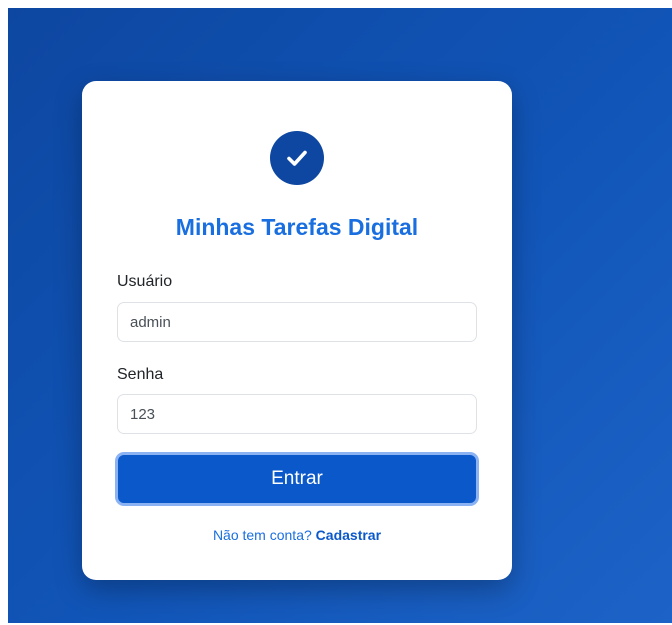 The height and width of the screenshot is (625, 672). Describe the element at coordinates (262, 535) in the screenshot. I see `signup-prompt-text: Não tem conta?` at that location.